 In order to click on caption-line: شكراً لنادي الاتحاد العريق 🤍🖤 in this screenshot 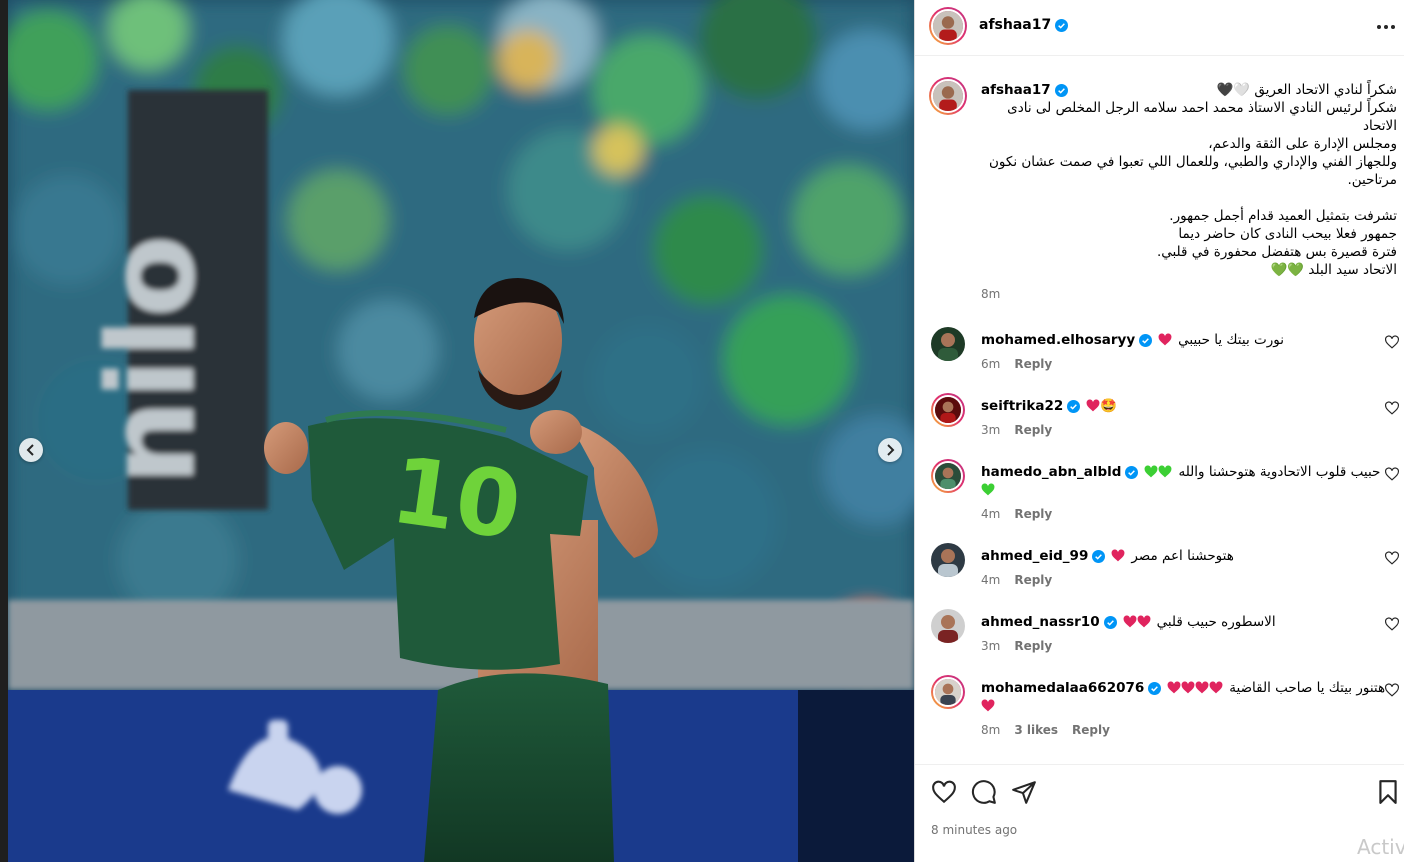, I will do `click(1306, 90)`.